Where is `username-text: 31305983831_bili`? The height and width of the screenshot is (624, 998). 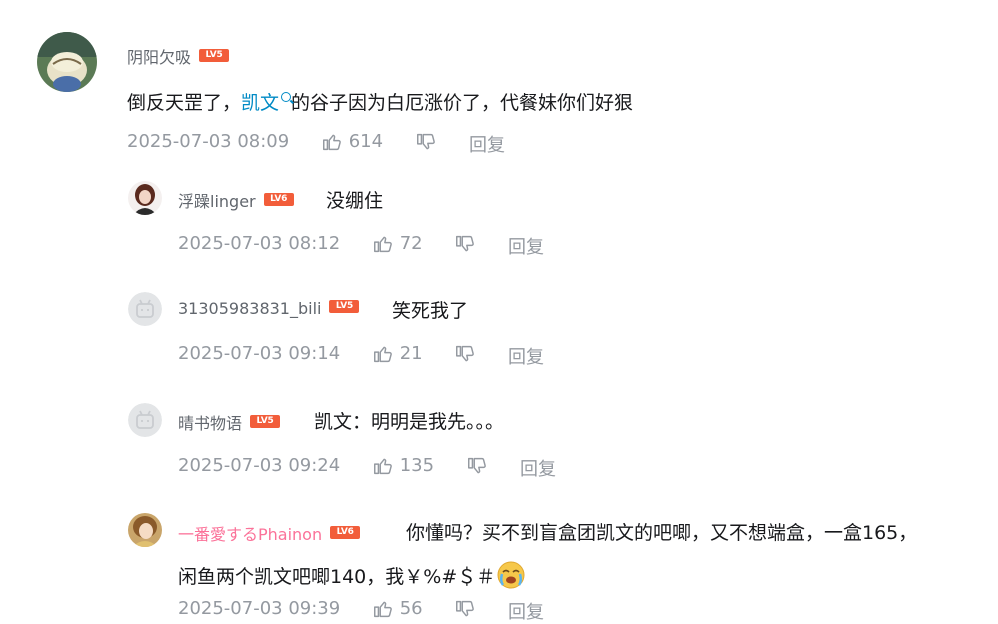 username-text: 31305983831_bili is located at coordinates (249, 308).